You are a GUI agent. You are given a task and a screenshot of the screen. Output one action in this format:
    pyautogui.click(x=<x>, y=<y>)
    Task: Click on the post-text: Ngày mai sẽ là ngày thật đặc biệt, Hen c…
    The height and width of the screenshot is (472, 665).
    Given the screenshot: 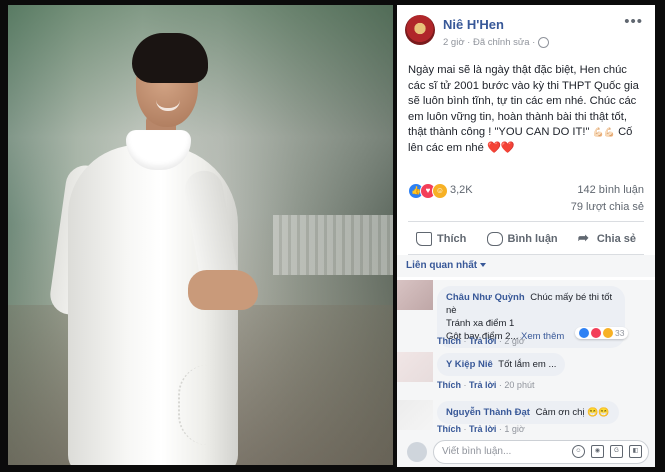 What is the action you would take?
    pyautogui.click(x=526, y=110)
    